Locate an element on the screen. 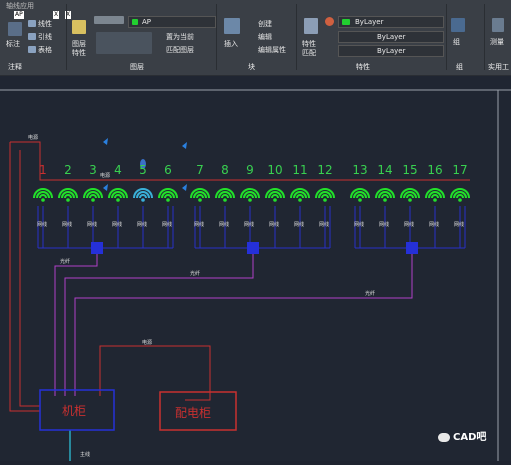  block-section: 块 is located at coordinates (251, 67).